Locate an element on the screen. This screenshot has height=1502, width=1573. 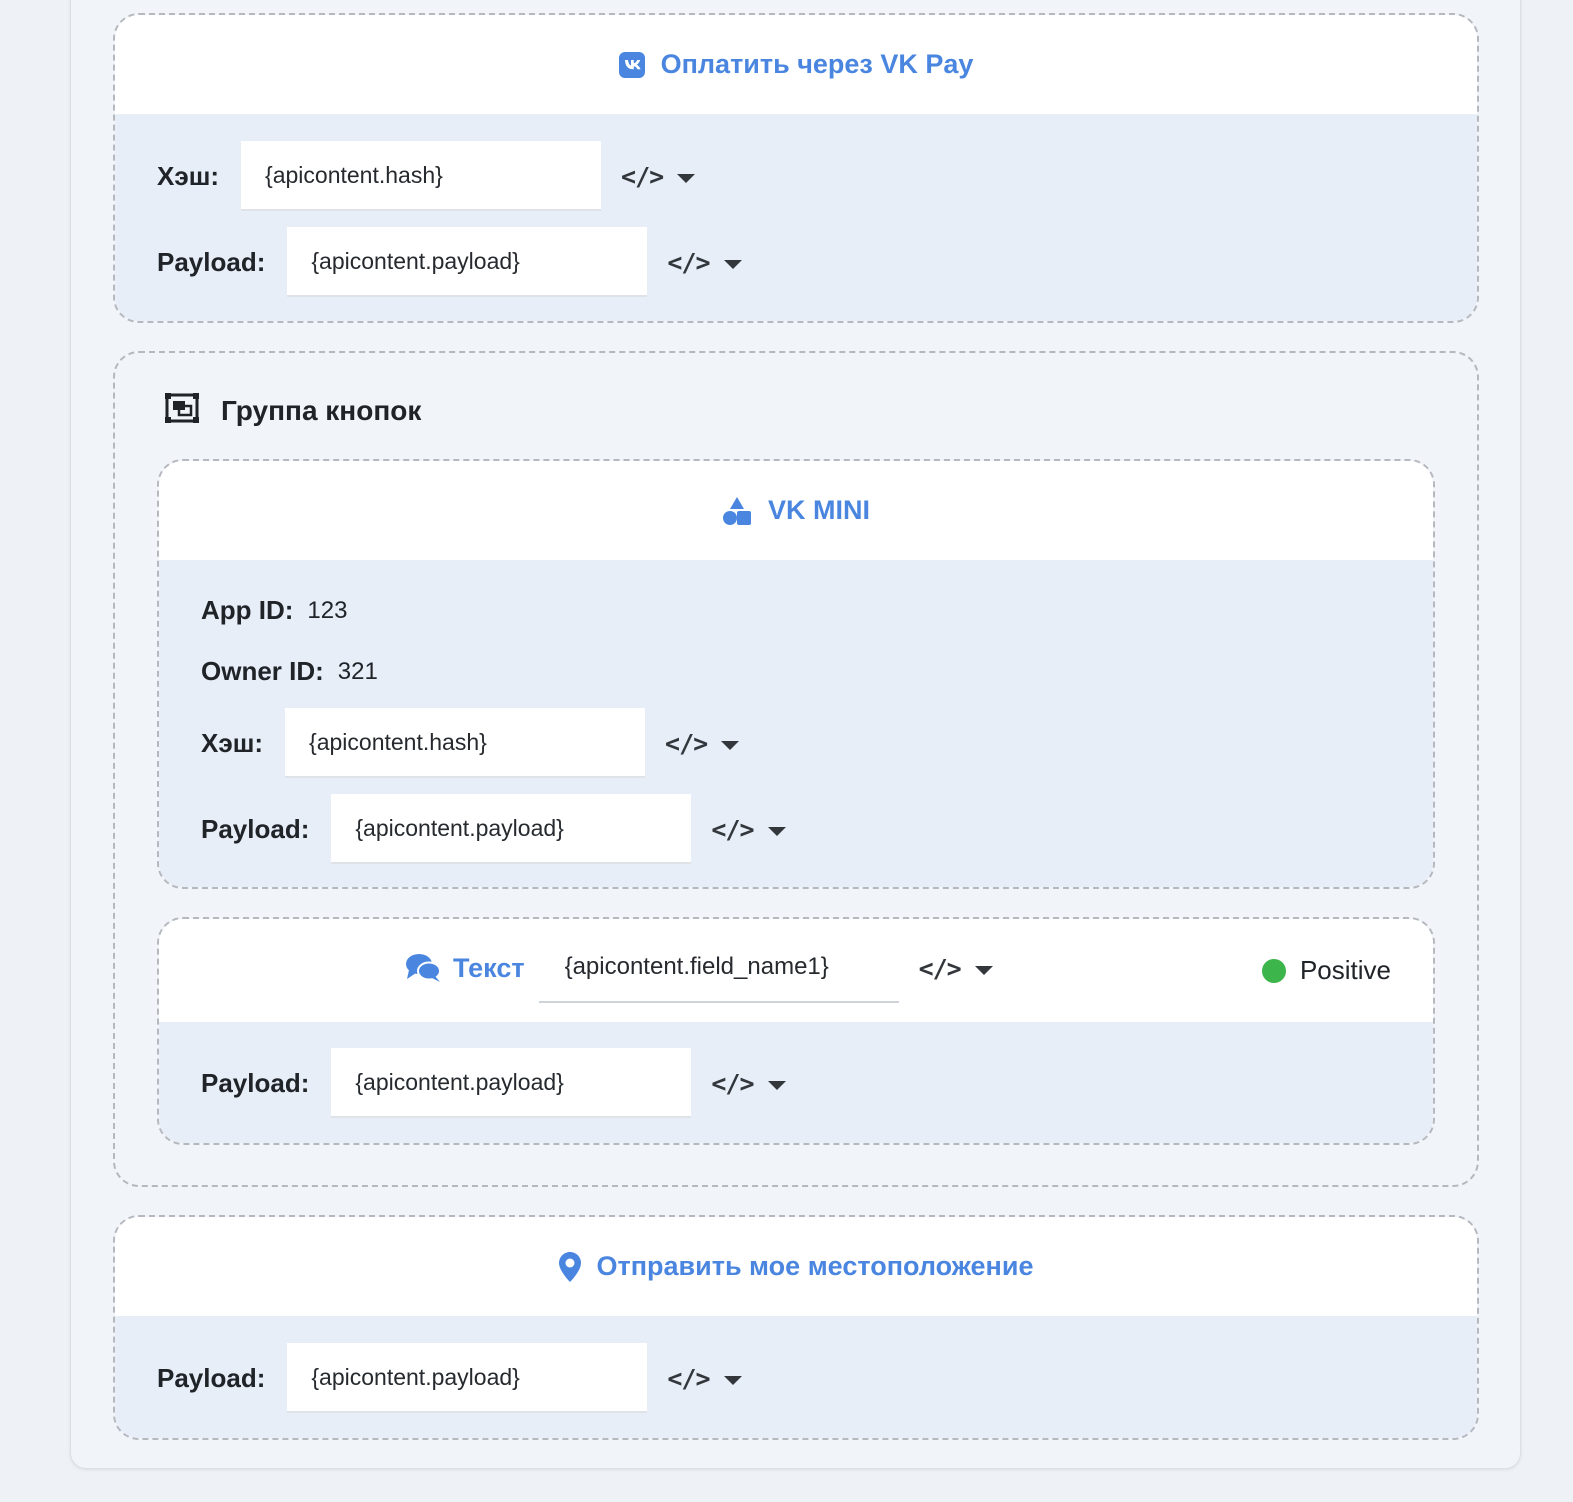
button-group-header: Группа кнопок is located at coordinates (293, 410).